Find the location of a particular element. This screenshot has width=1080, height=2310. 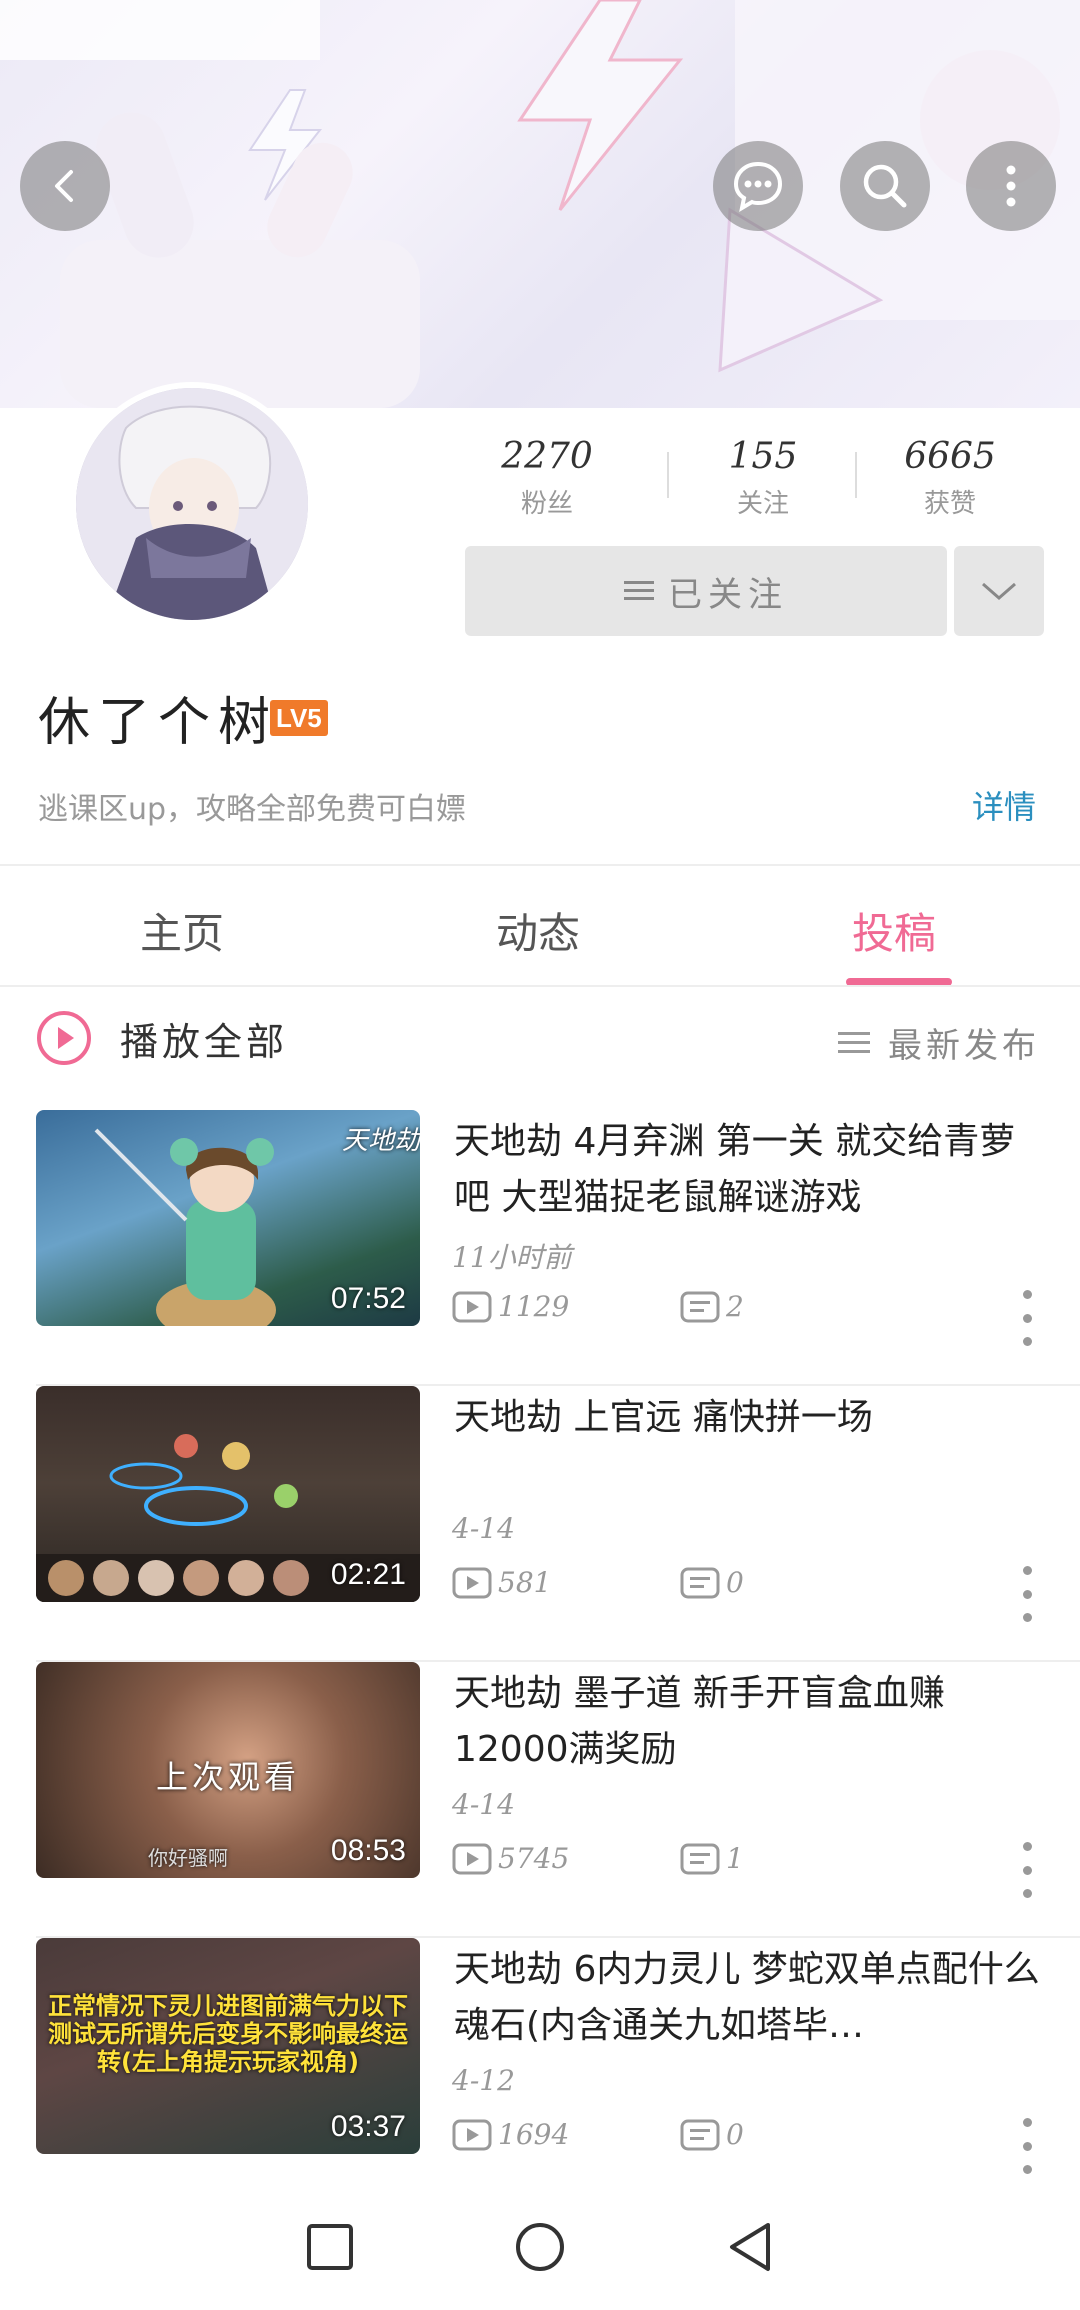

followed-button: 已关注 is located at coordinates (706, 591).